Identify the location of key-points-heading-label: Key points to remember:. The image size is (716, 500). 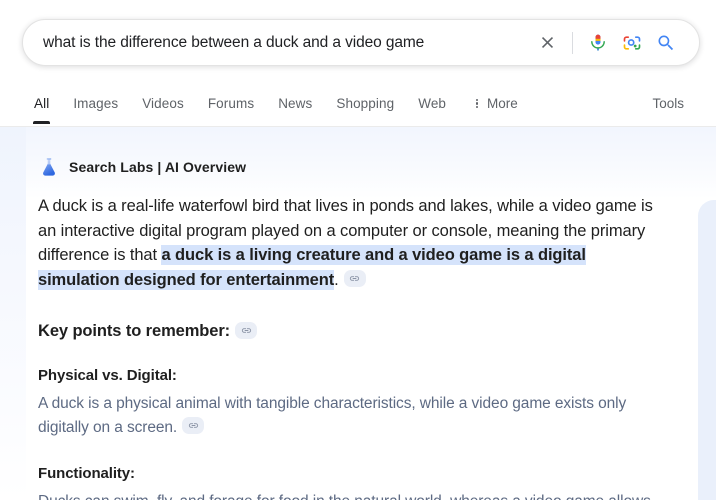
(134, 331).